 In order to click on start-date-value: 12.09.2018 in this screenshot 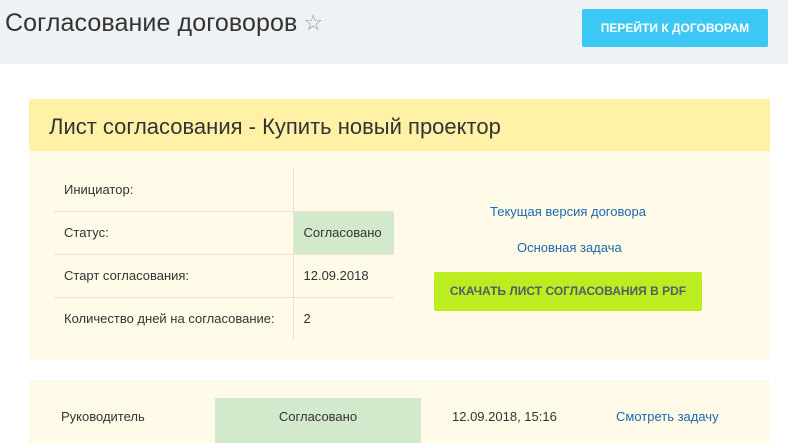, I will do `click(343, 276)`.